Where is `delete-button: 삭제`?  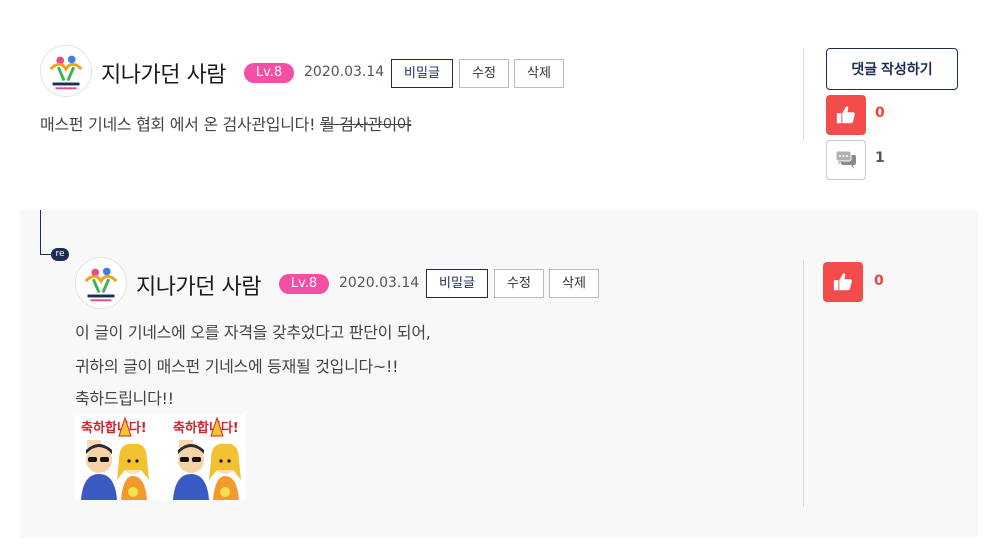
delete-button: 삭제 is located at coordinates (539, 73).